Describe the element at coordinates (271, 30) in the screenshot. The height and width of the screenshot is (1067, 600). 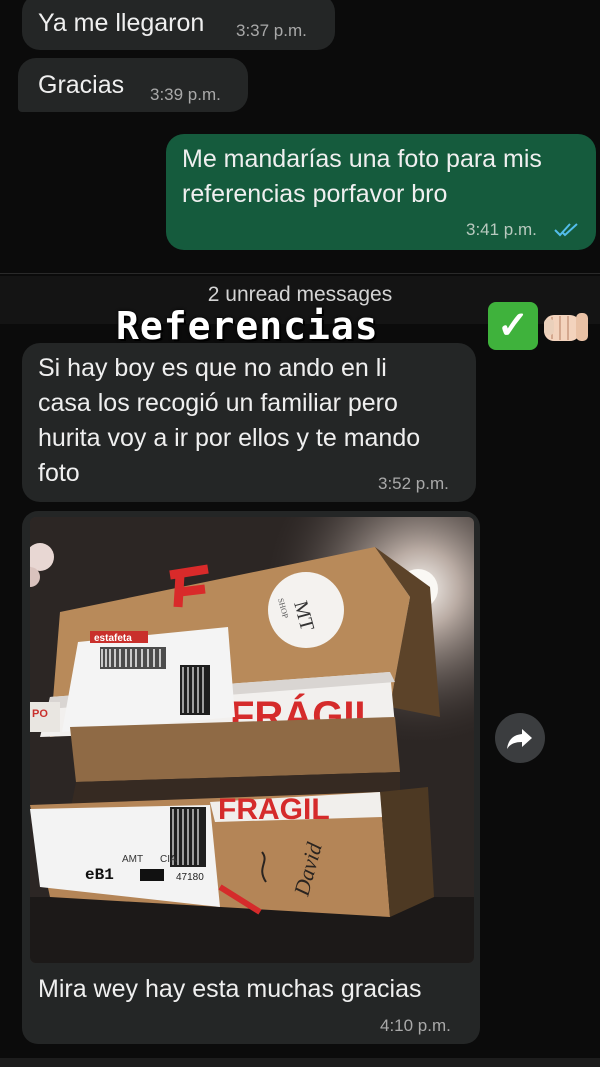
I see `message-time: 3:37 p.m.` at that location.